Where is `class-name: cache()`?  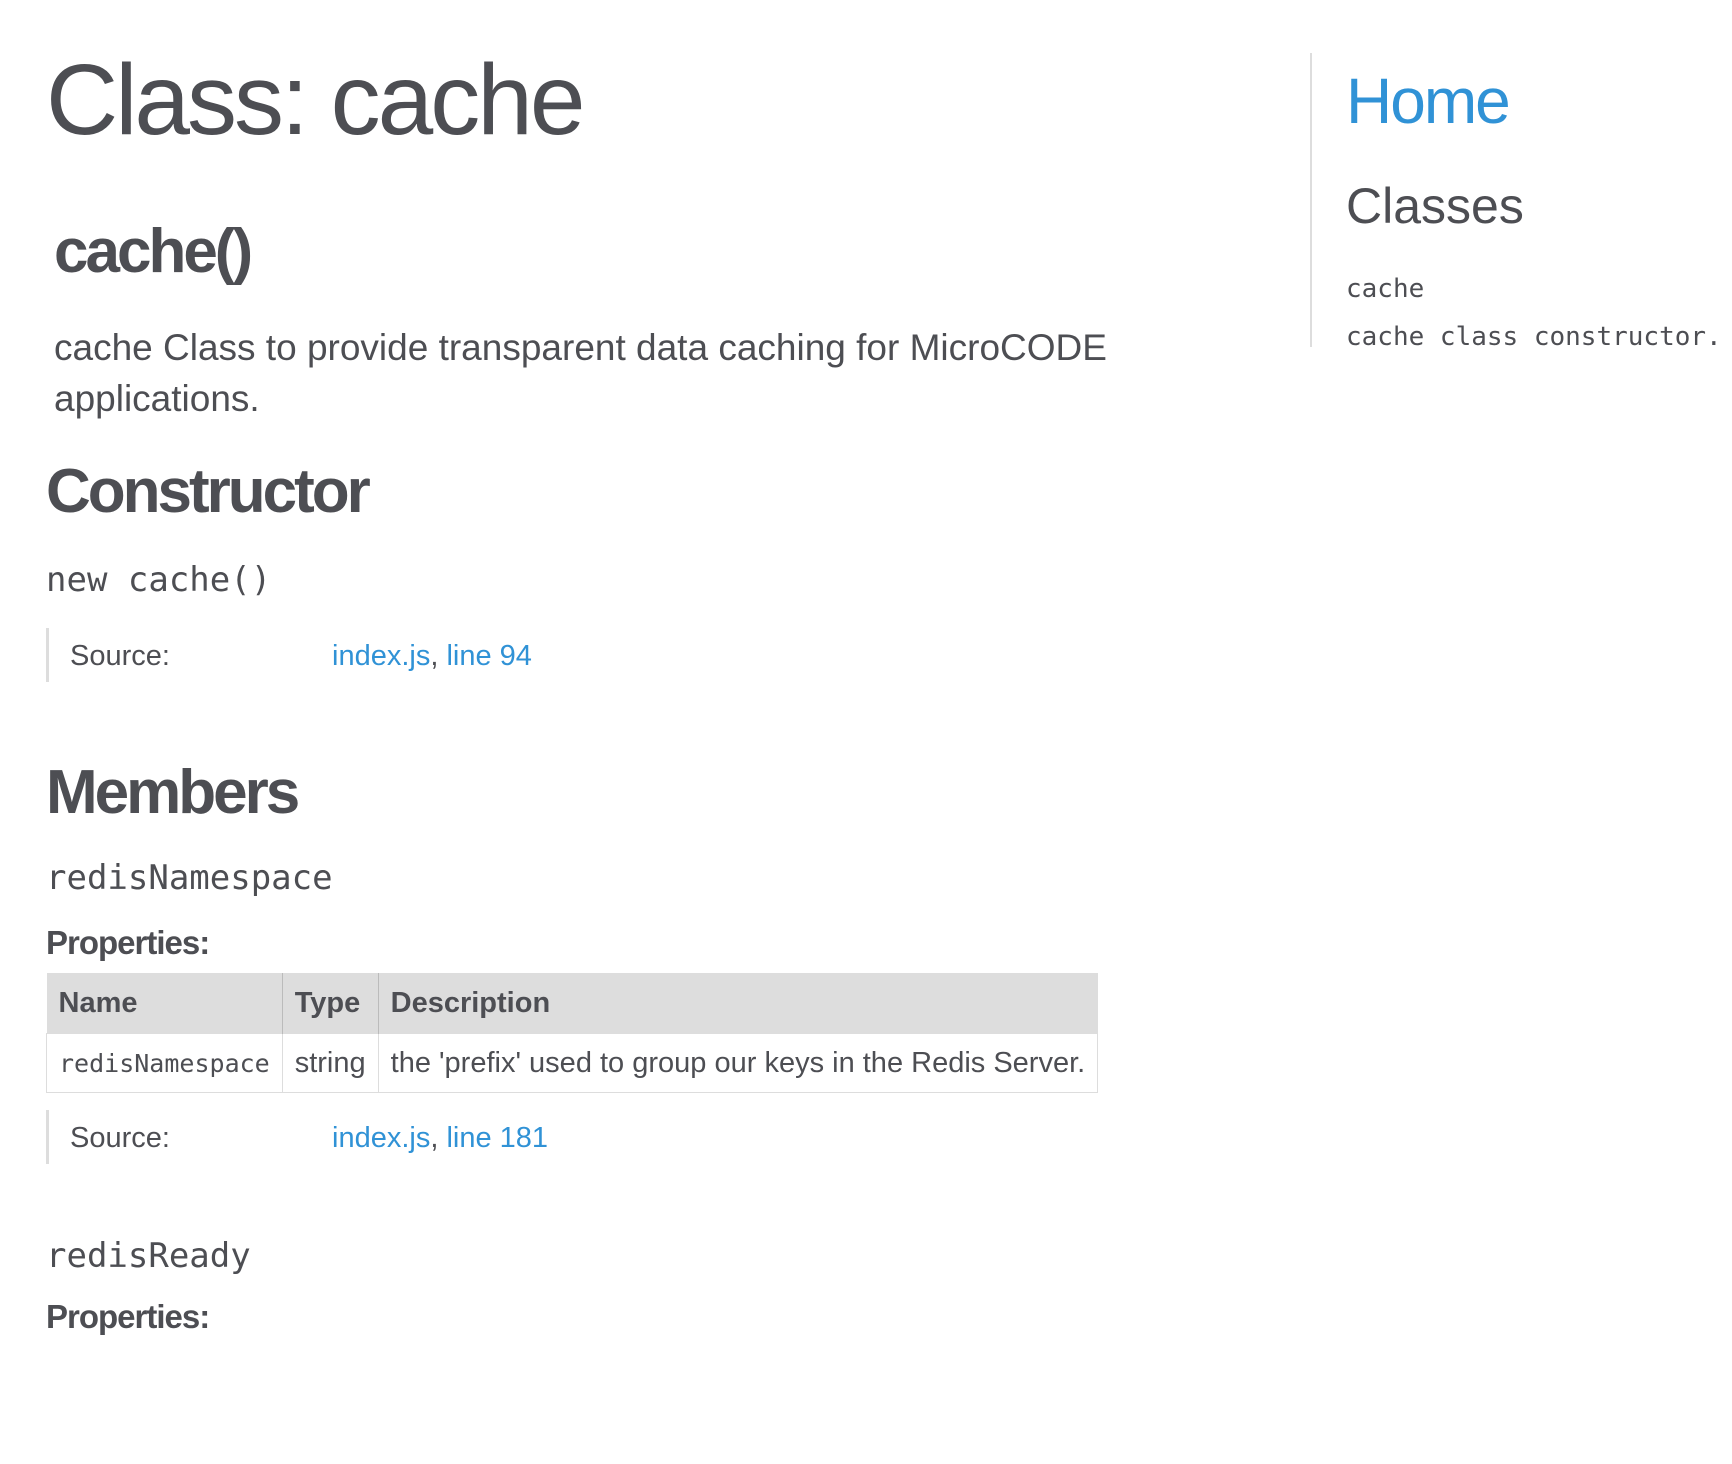
class-name: cache() is located at coordinates (153, 252).